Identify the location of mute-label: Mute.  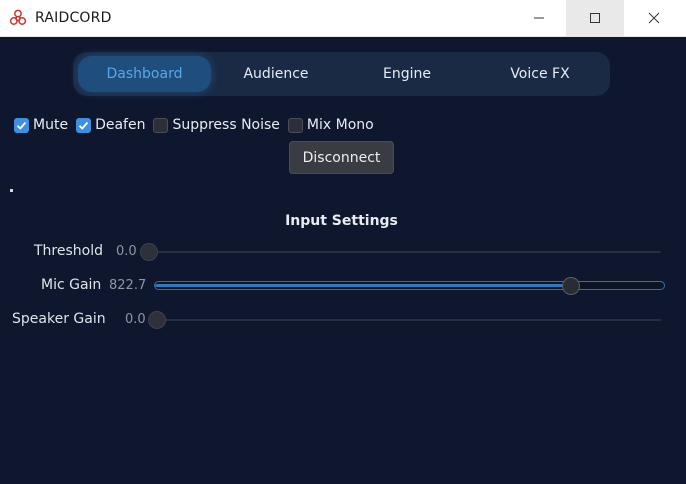
(51, 125).